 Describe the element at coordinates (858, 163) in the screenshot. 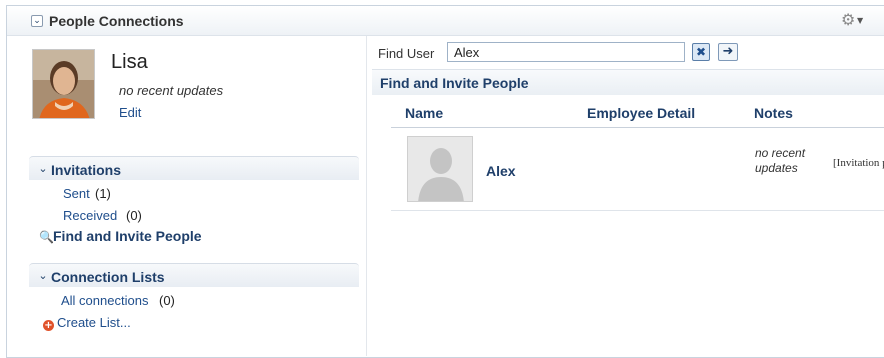

I see `invitation-status: [Invitation pending]` at that location.